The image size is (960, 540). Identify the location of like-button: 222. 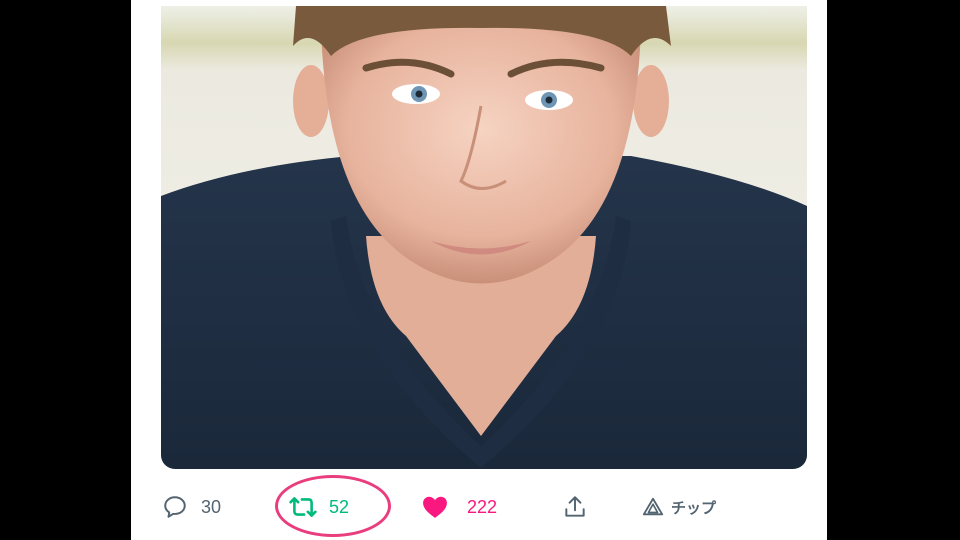
(459, 507).